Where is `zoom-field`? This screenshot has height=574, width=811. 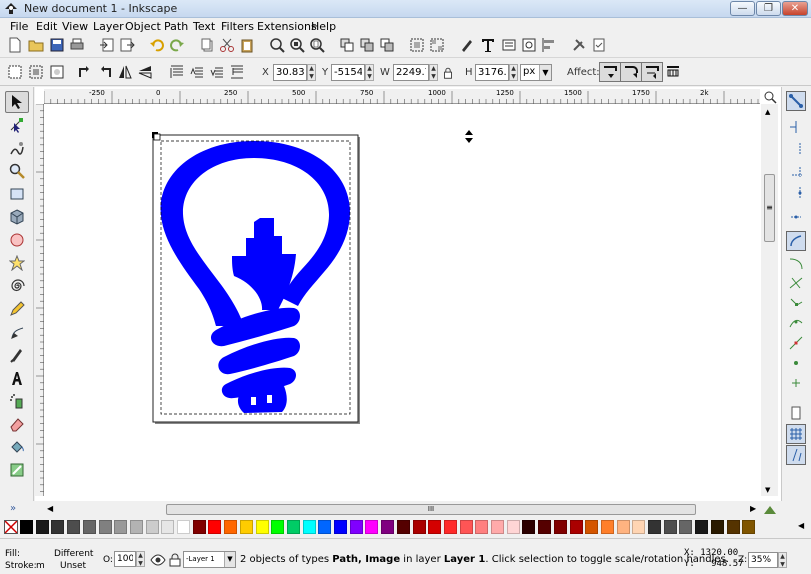
zoom-field is located at coordinates (763, 560).